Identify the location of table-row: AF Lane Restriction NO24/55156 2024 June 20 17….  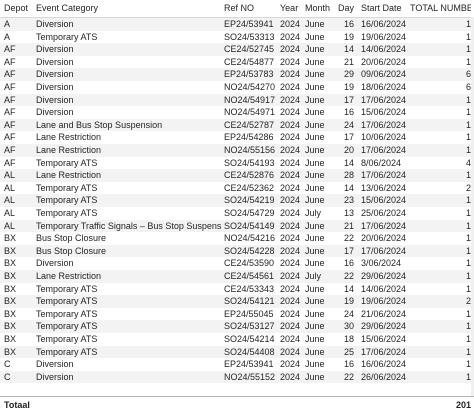
(237, 150).